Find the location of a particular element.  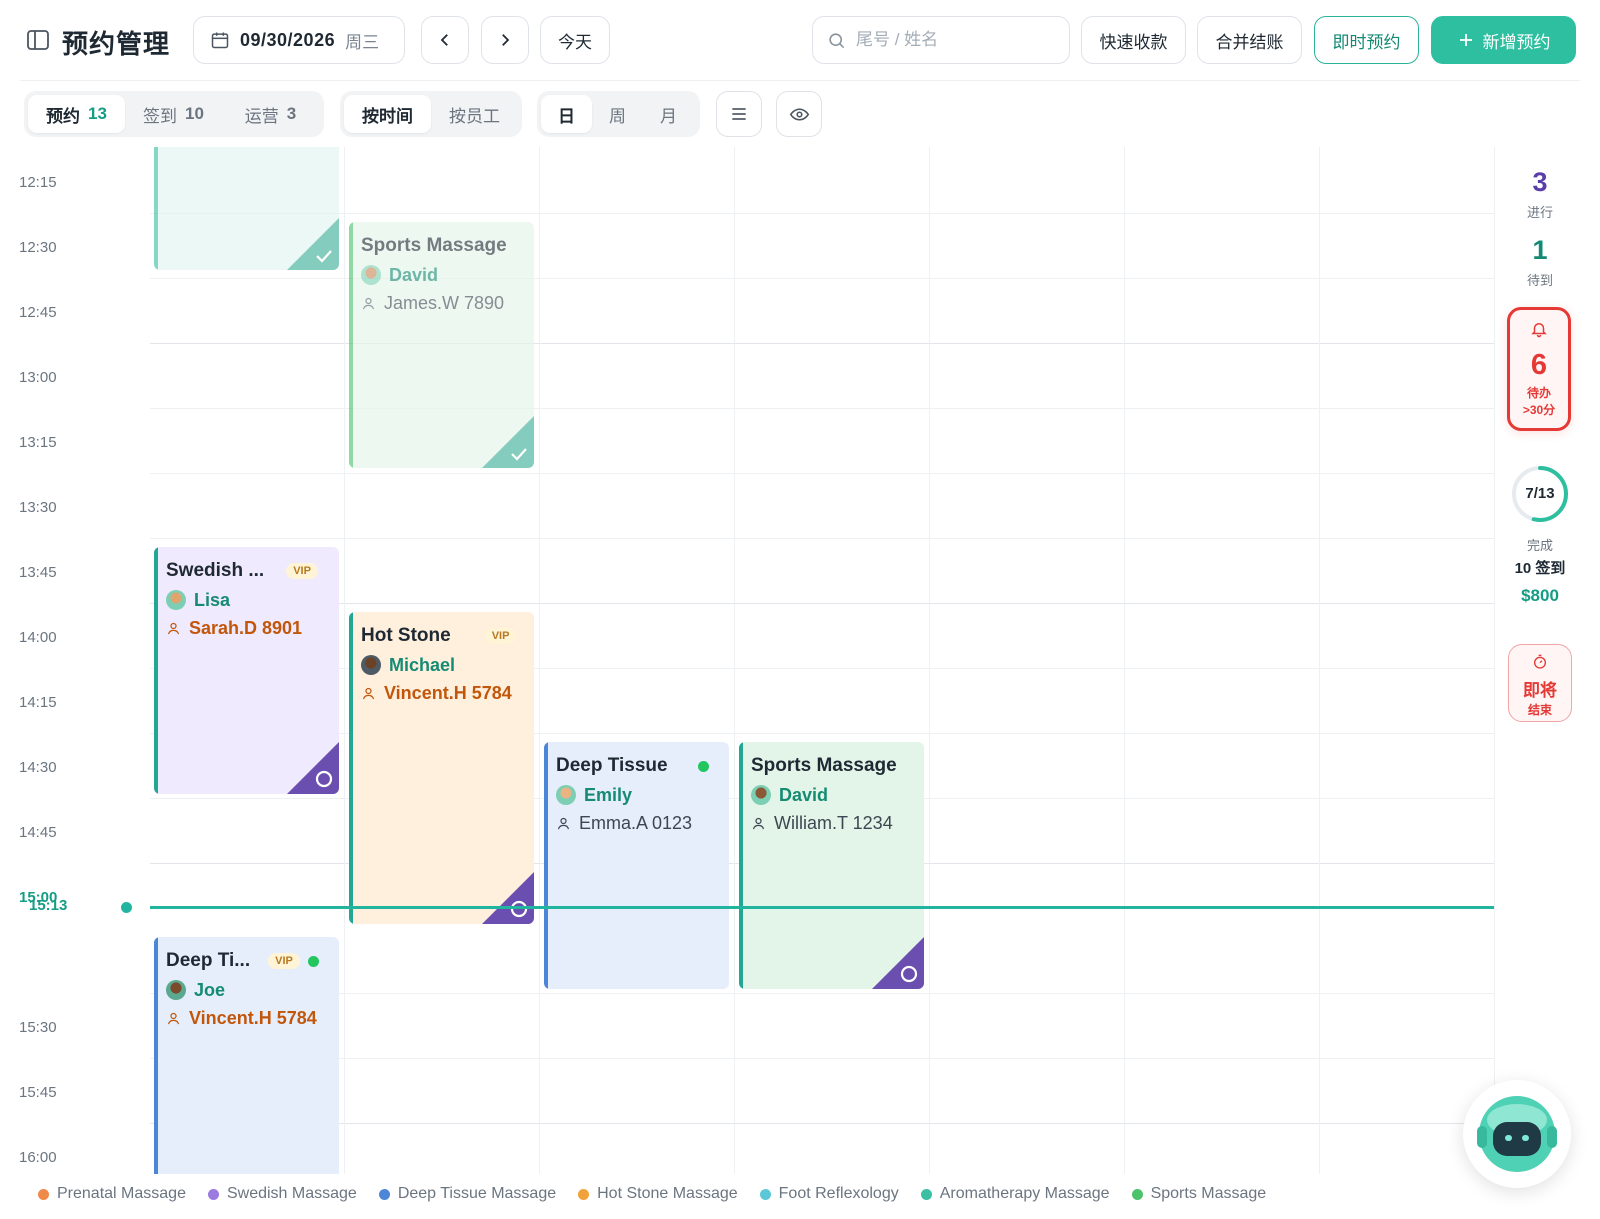

online-status-dot is located at coordinates (313, 961).